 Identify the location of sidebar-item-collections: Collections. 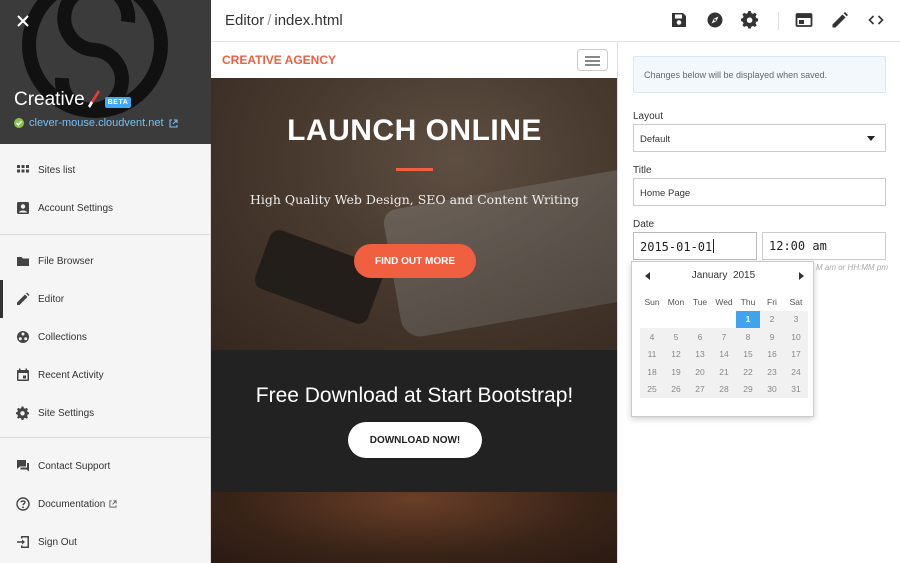
(105, 337).